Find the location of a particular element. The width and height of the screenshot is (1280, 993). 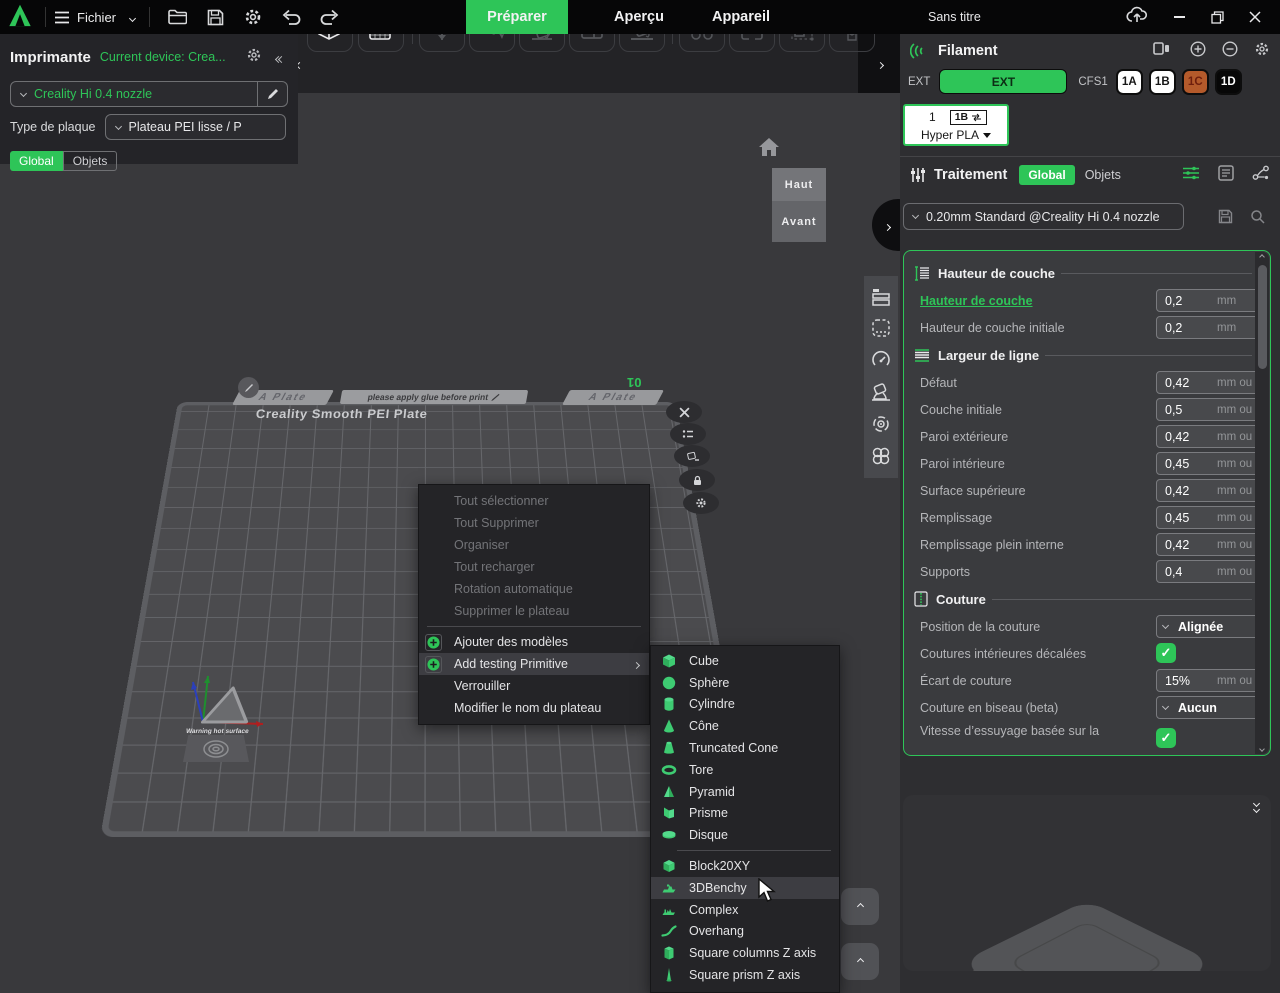

submenu-item-cube: Cube is located at coordinates (745, 661).